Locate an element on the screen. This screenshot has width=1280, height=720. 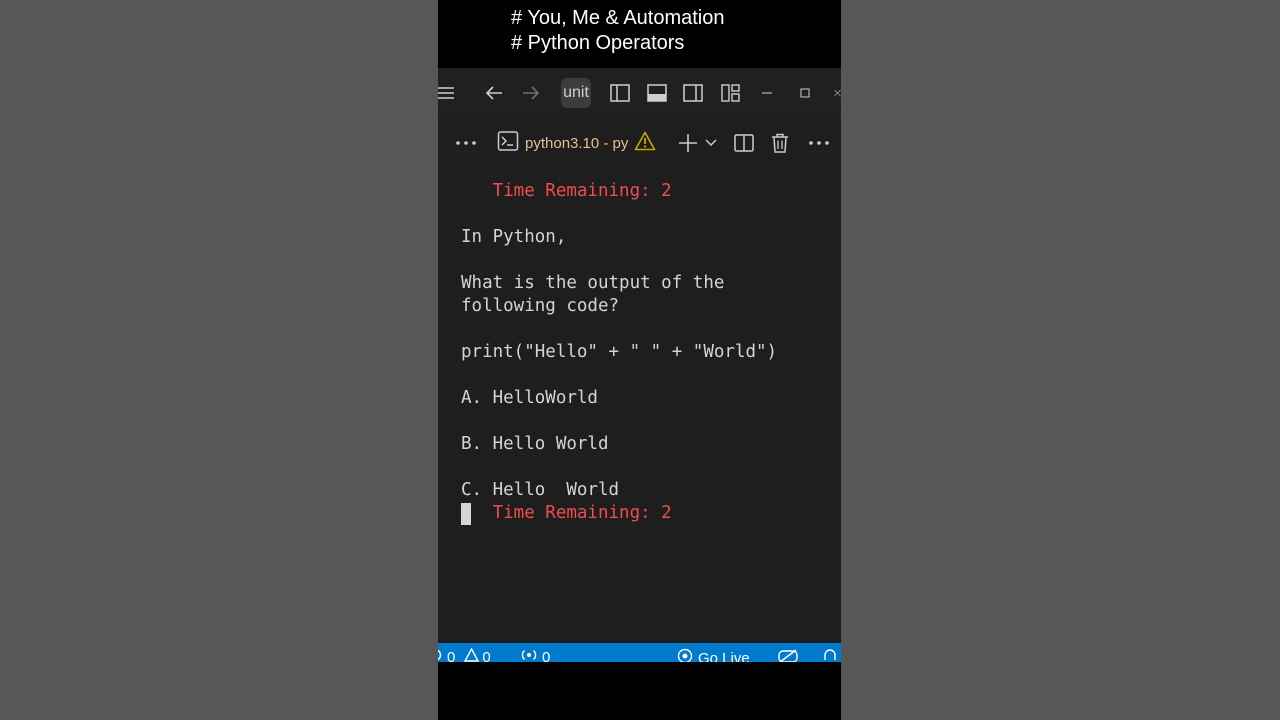
problems-indicator: 0 0 is located at coordinates (464, 654).